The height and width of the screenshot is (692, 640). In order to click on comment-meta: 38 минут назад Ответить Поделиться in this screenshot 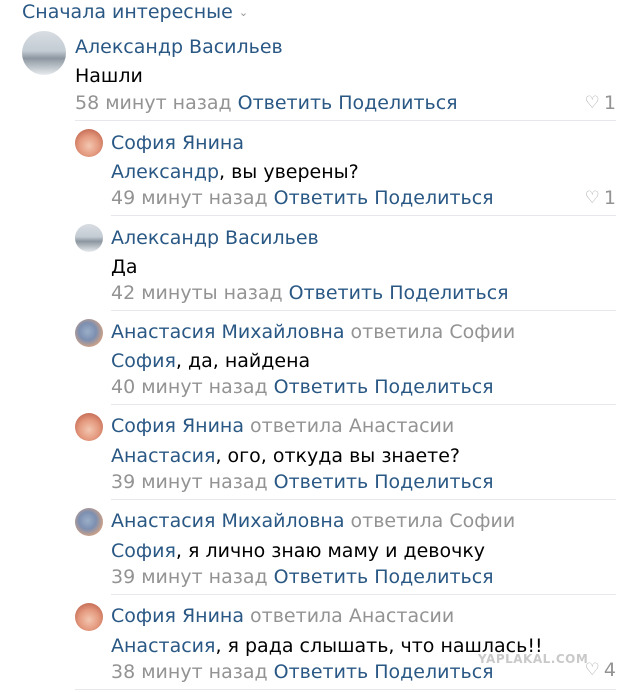, I will do `click(302, 672)`.